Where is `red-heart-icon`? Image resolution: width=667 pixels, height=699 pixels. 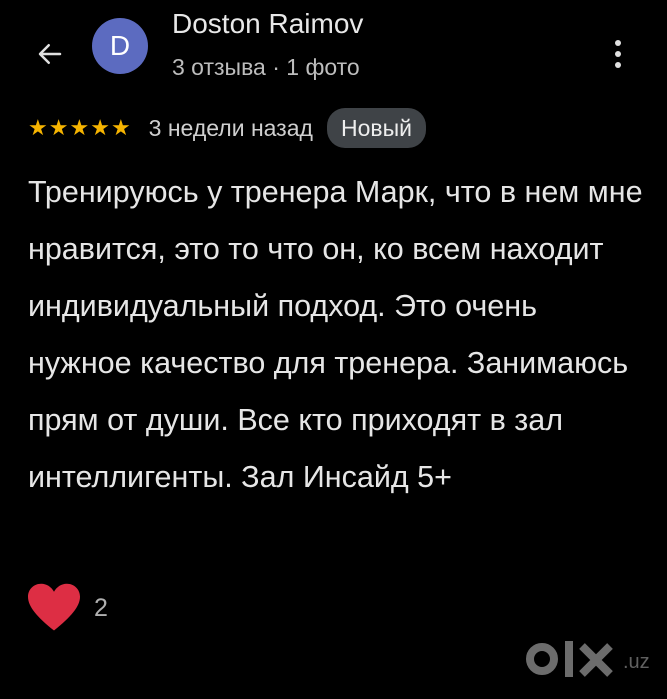
red-heart-icon is located at coordinates (54, 608).